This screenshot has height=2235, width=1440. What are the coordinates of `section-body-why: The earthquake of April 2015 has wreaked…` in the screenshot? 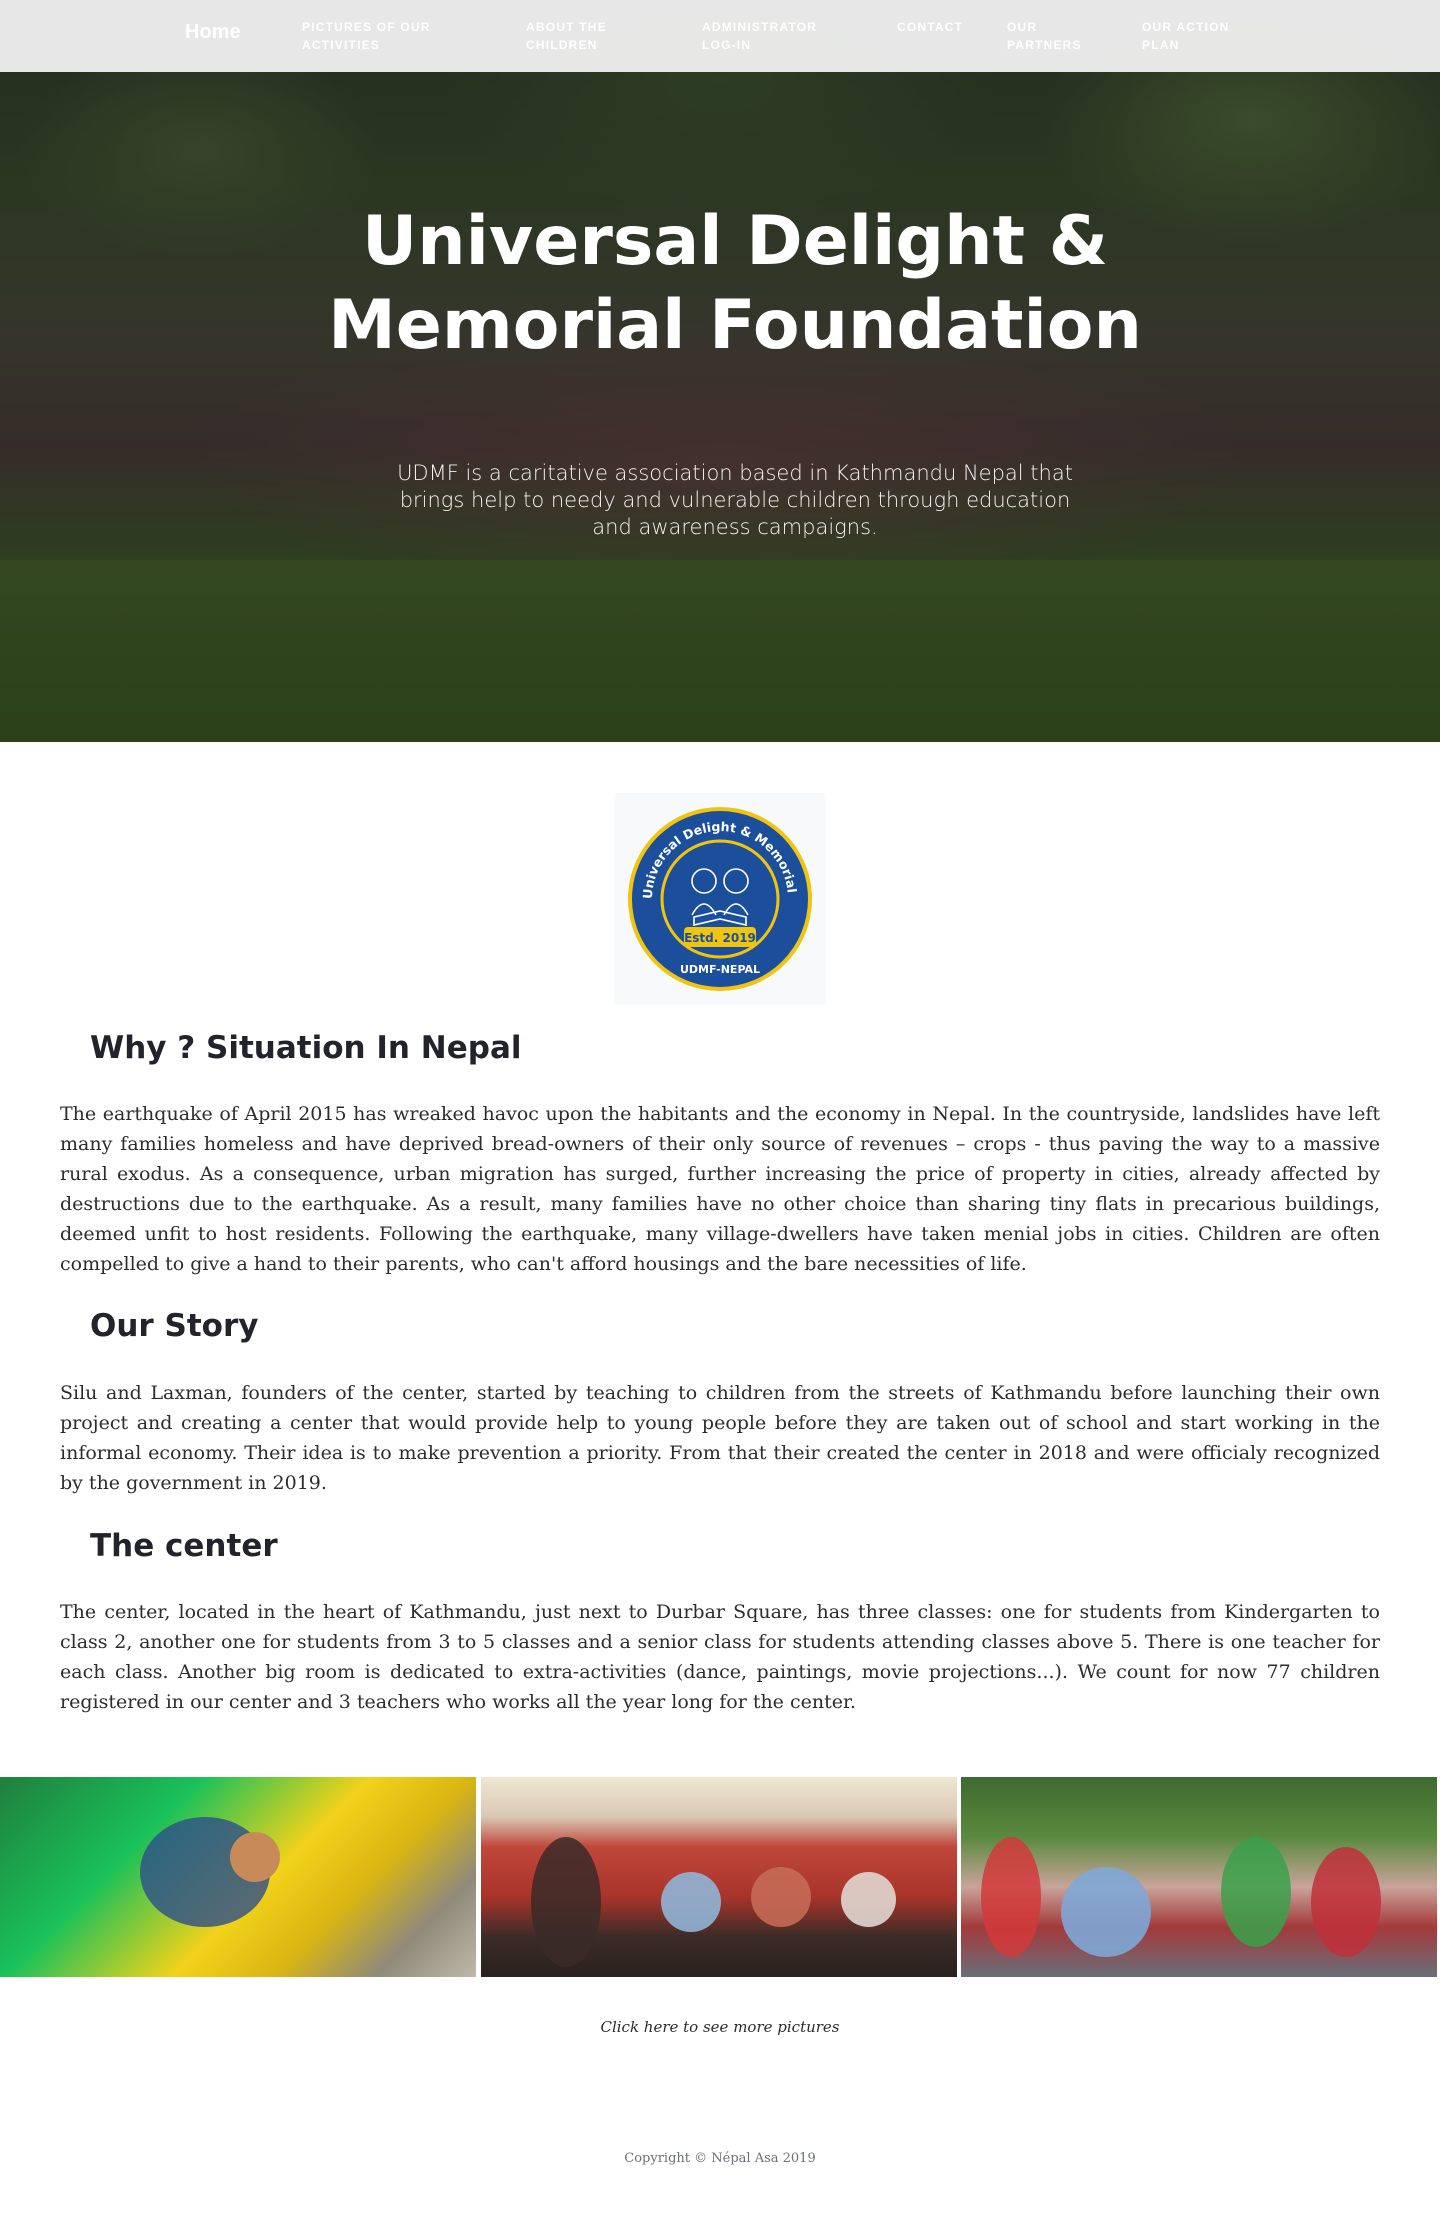 It's located at (720, 1189).